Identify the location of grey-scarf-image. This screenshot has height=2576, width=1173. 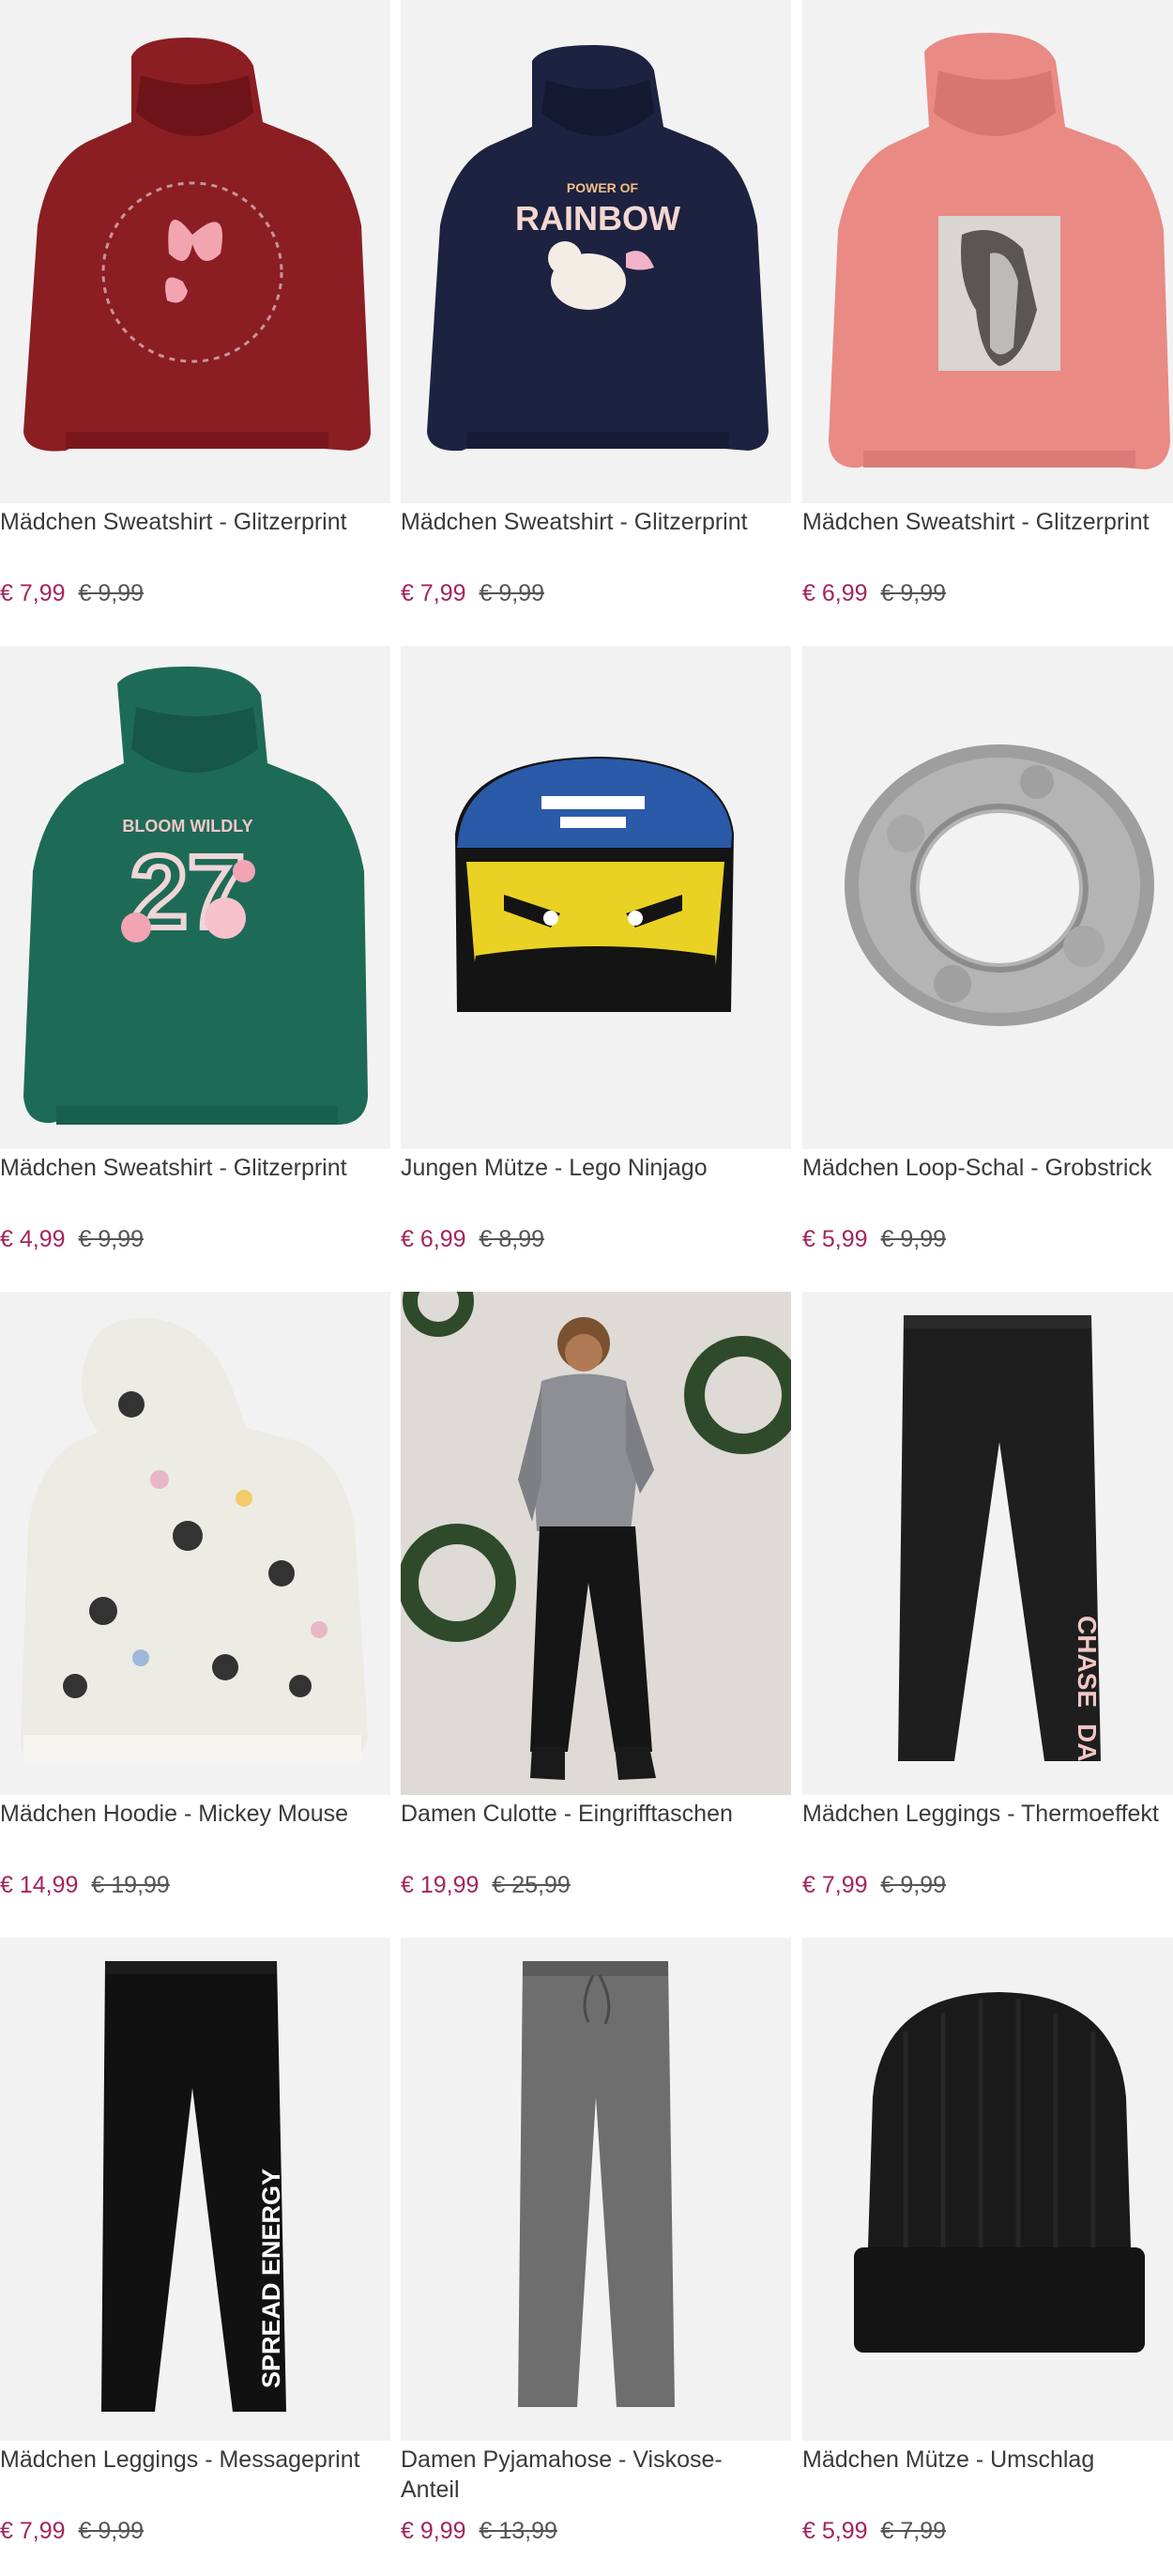
(1000, 885).